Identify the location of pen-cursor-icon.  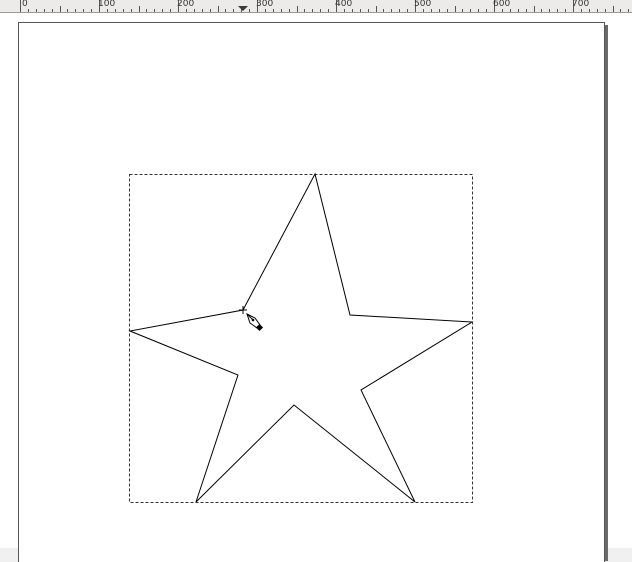
(255, 322).